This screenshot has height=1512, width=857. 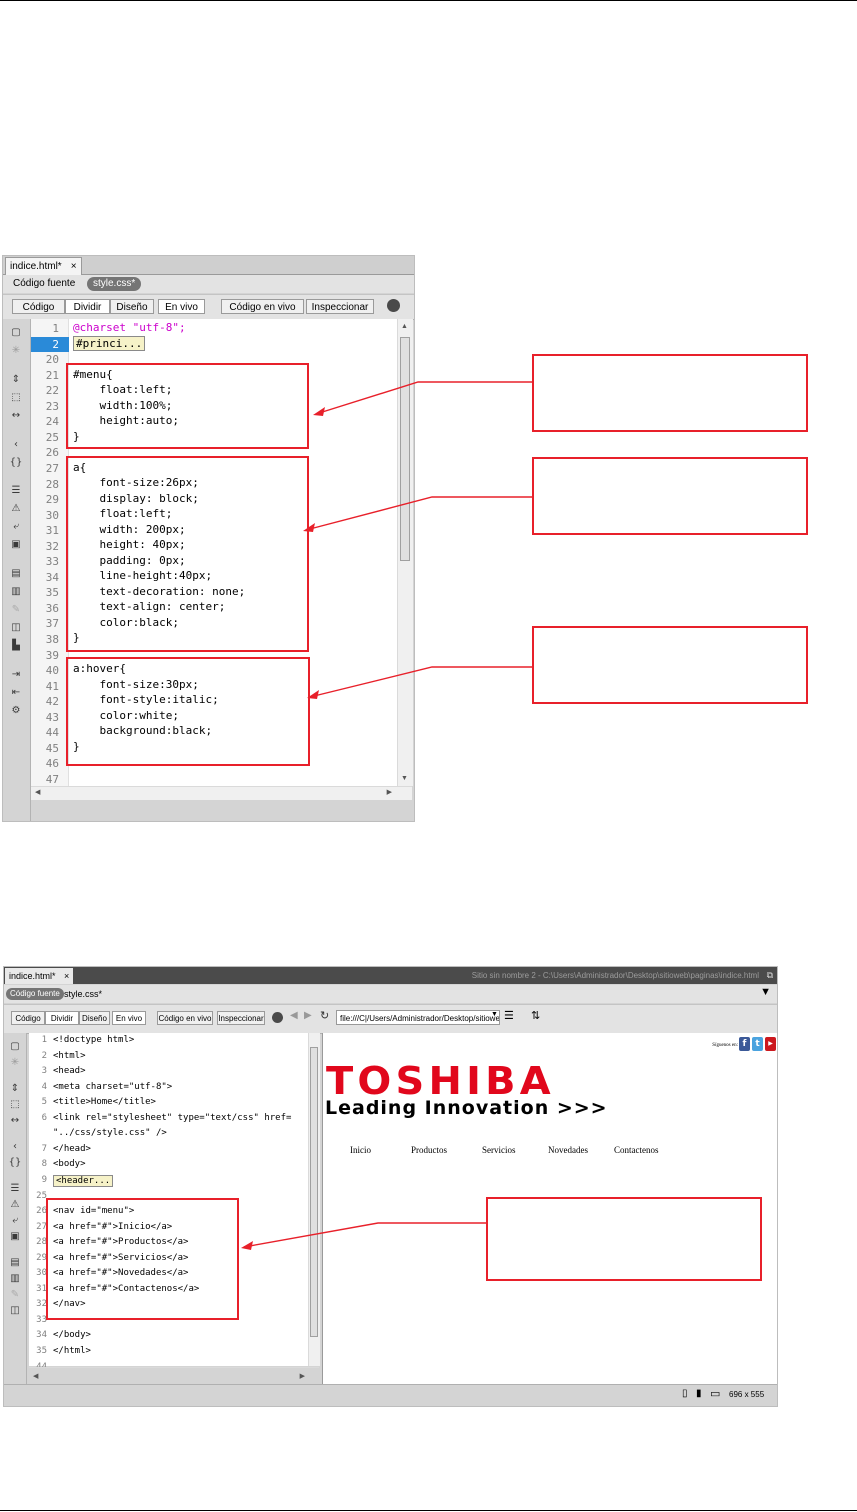 What do you see at coordinates (313, 694) in the screenshot?
I see `arrow-3-head` at bounding box center [313, 694].